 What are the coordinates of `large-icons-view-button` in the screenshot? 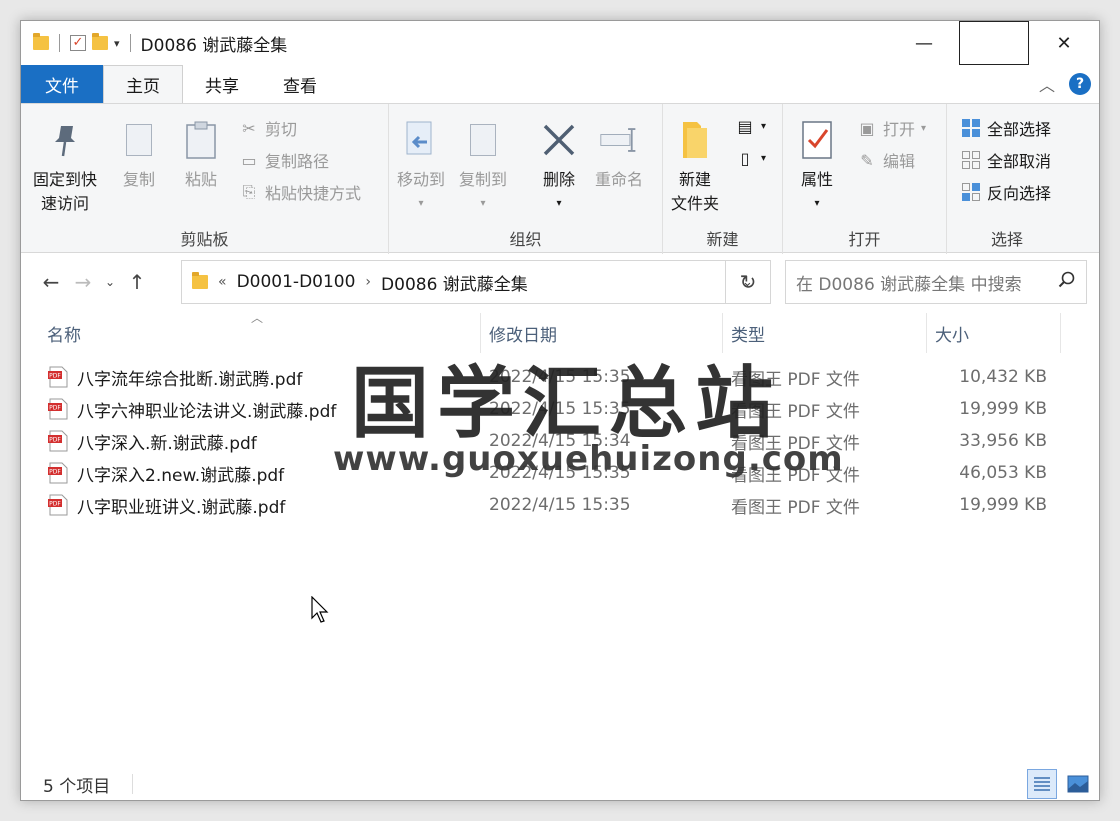 It's located at (1078, 784).